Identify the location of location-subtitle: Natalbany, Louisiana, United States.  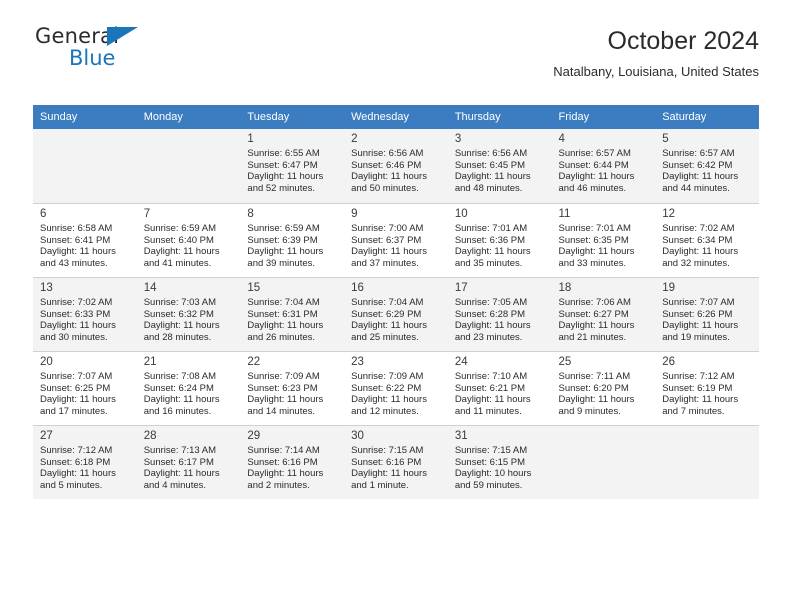
(656, 71).